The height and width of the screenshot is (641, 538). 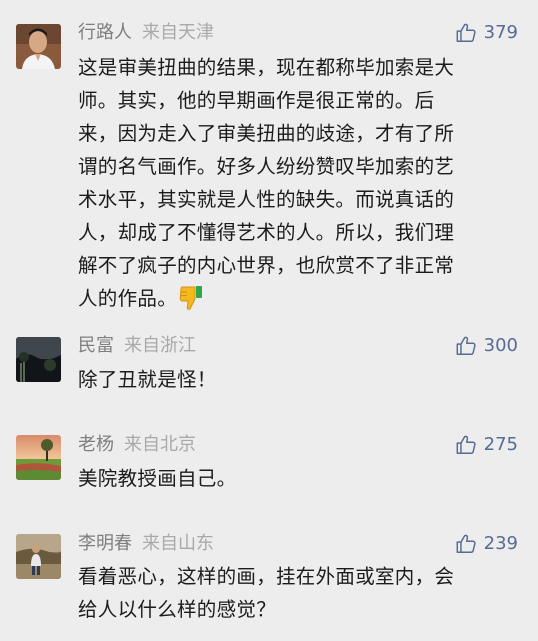 What do you see at coordinates (178, 32) in the screenshot?
I see `user-location: 来自天津` at bounding box center [178, 32].